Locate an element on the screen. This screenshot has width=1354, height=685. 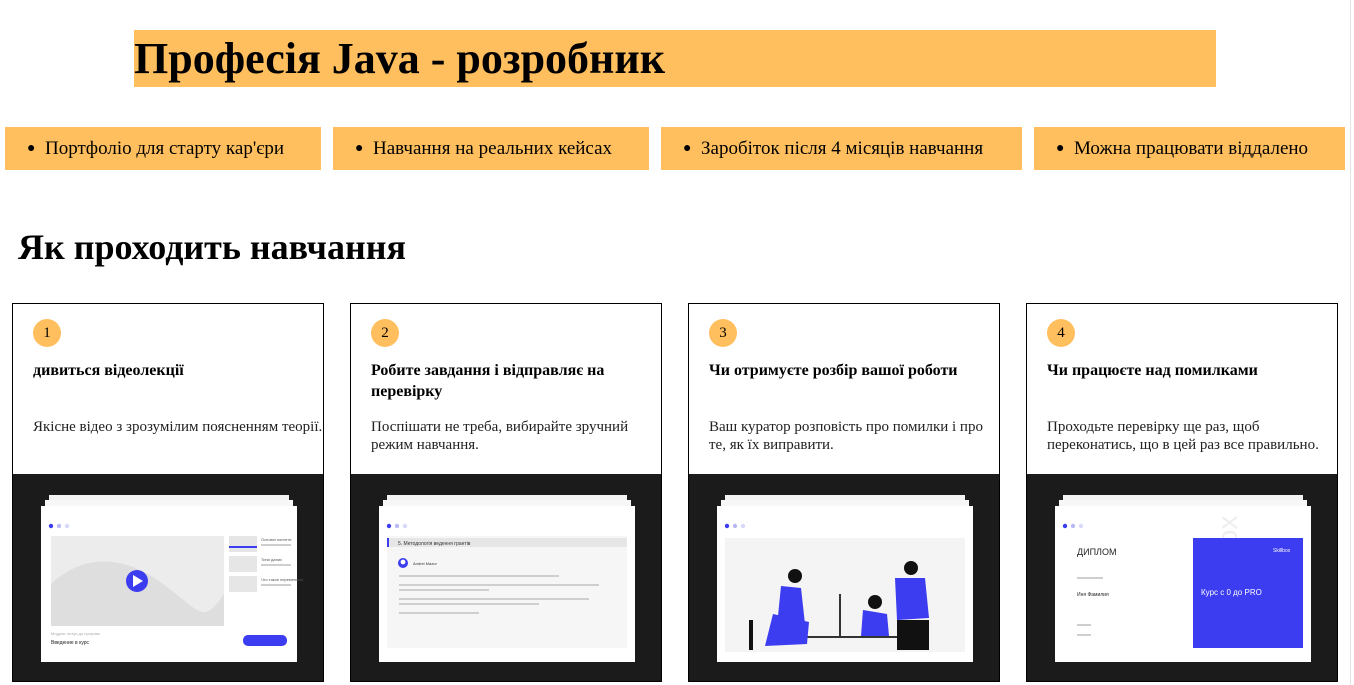
feature-label: Можна працювати віддалено is located at coordinates (1191, 148).